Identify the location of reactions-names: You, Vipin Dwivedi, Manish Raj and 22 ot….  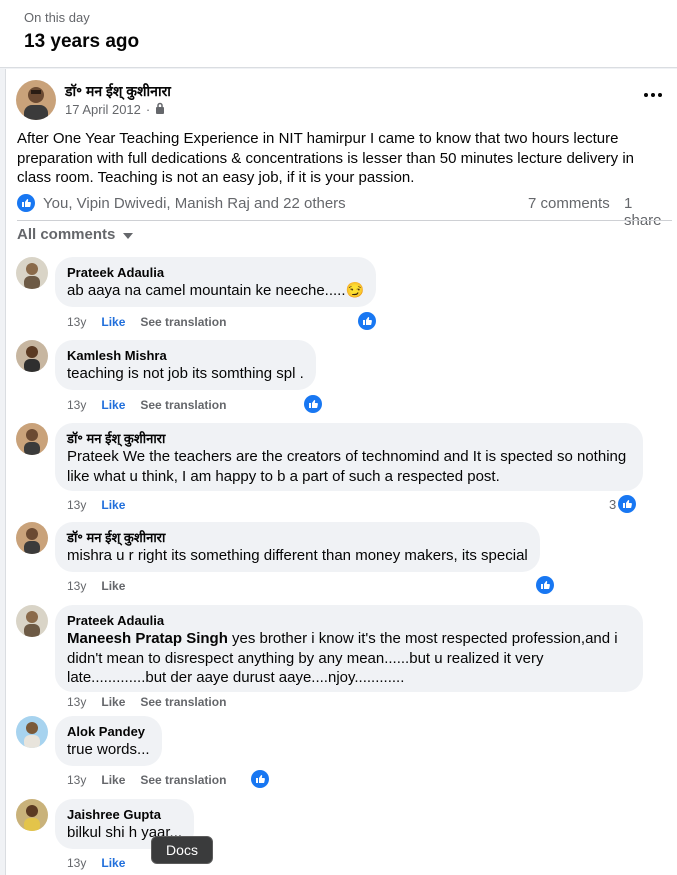
(194, 203).